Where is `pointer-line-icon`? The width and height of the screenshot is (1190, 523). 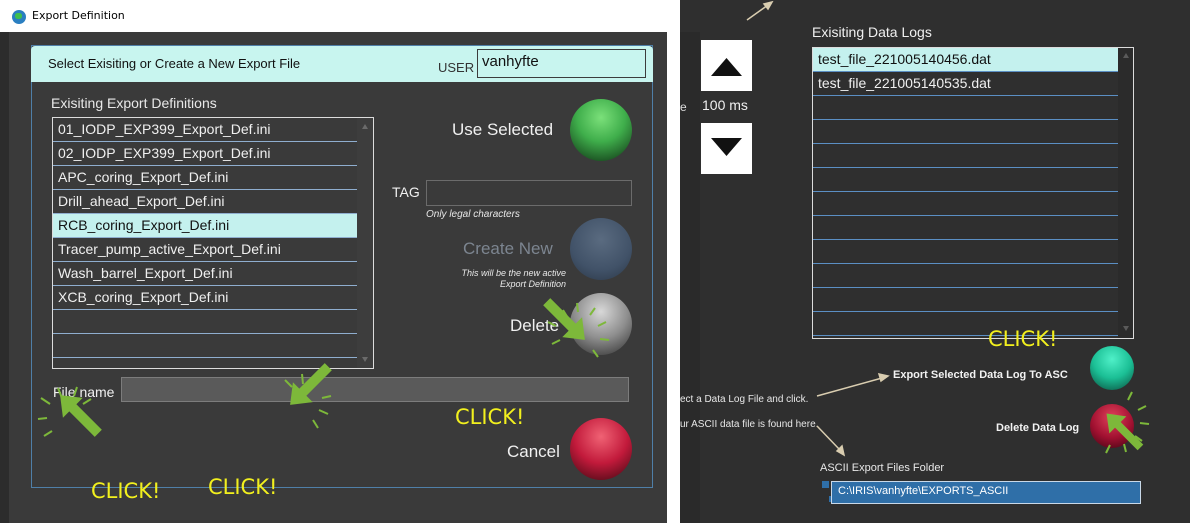 pointer-line-icon is located at coordinates (818, 228).